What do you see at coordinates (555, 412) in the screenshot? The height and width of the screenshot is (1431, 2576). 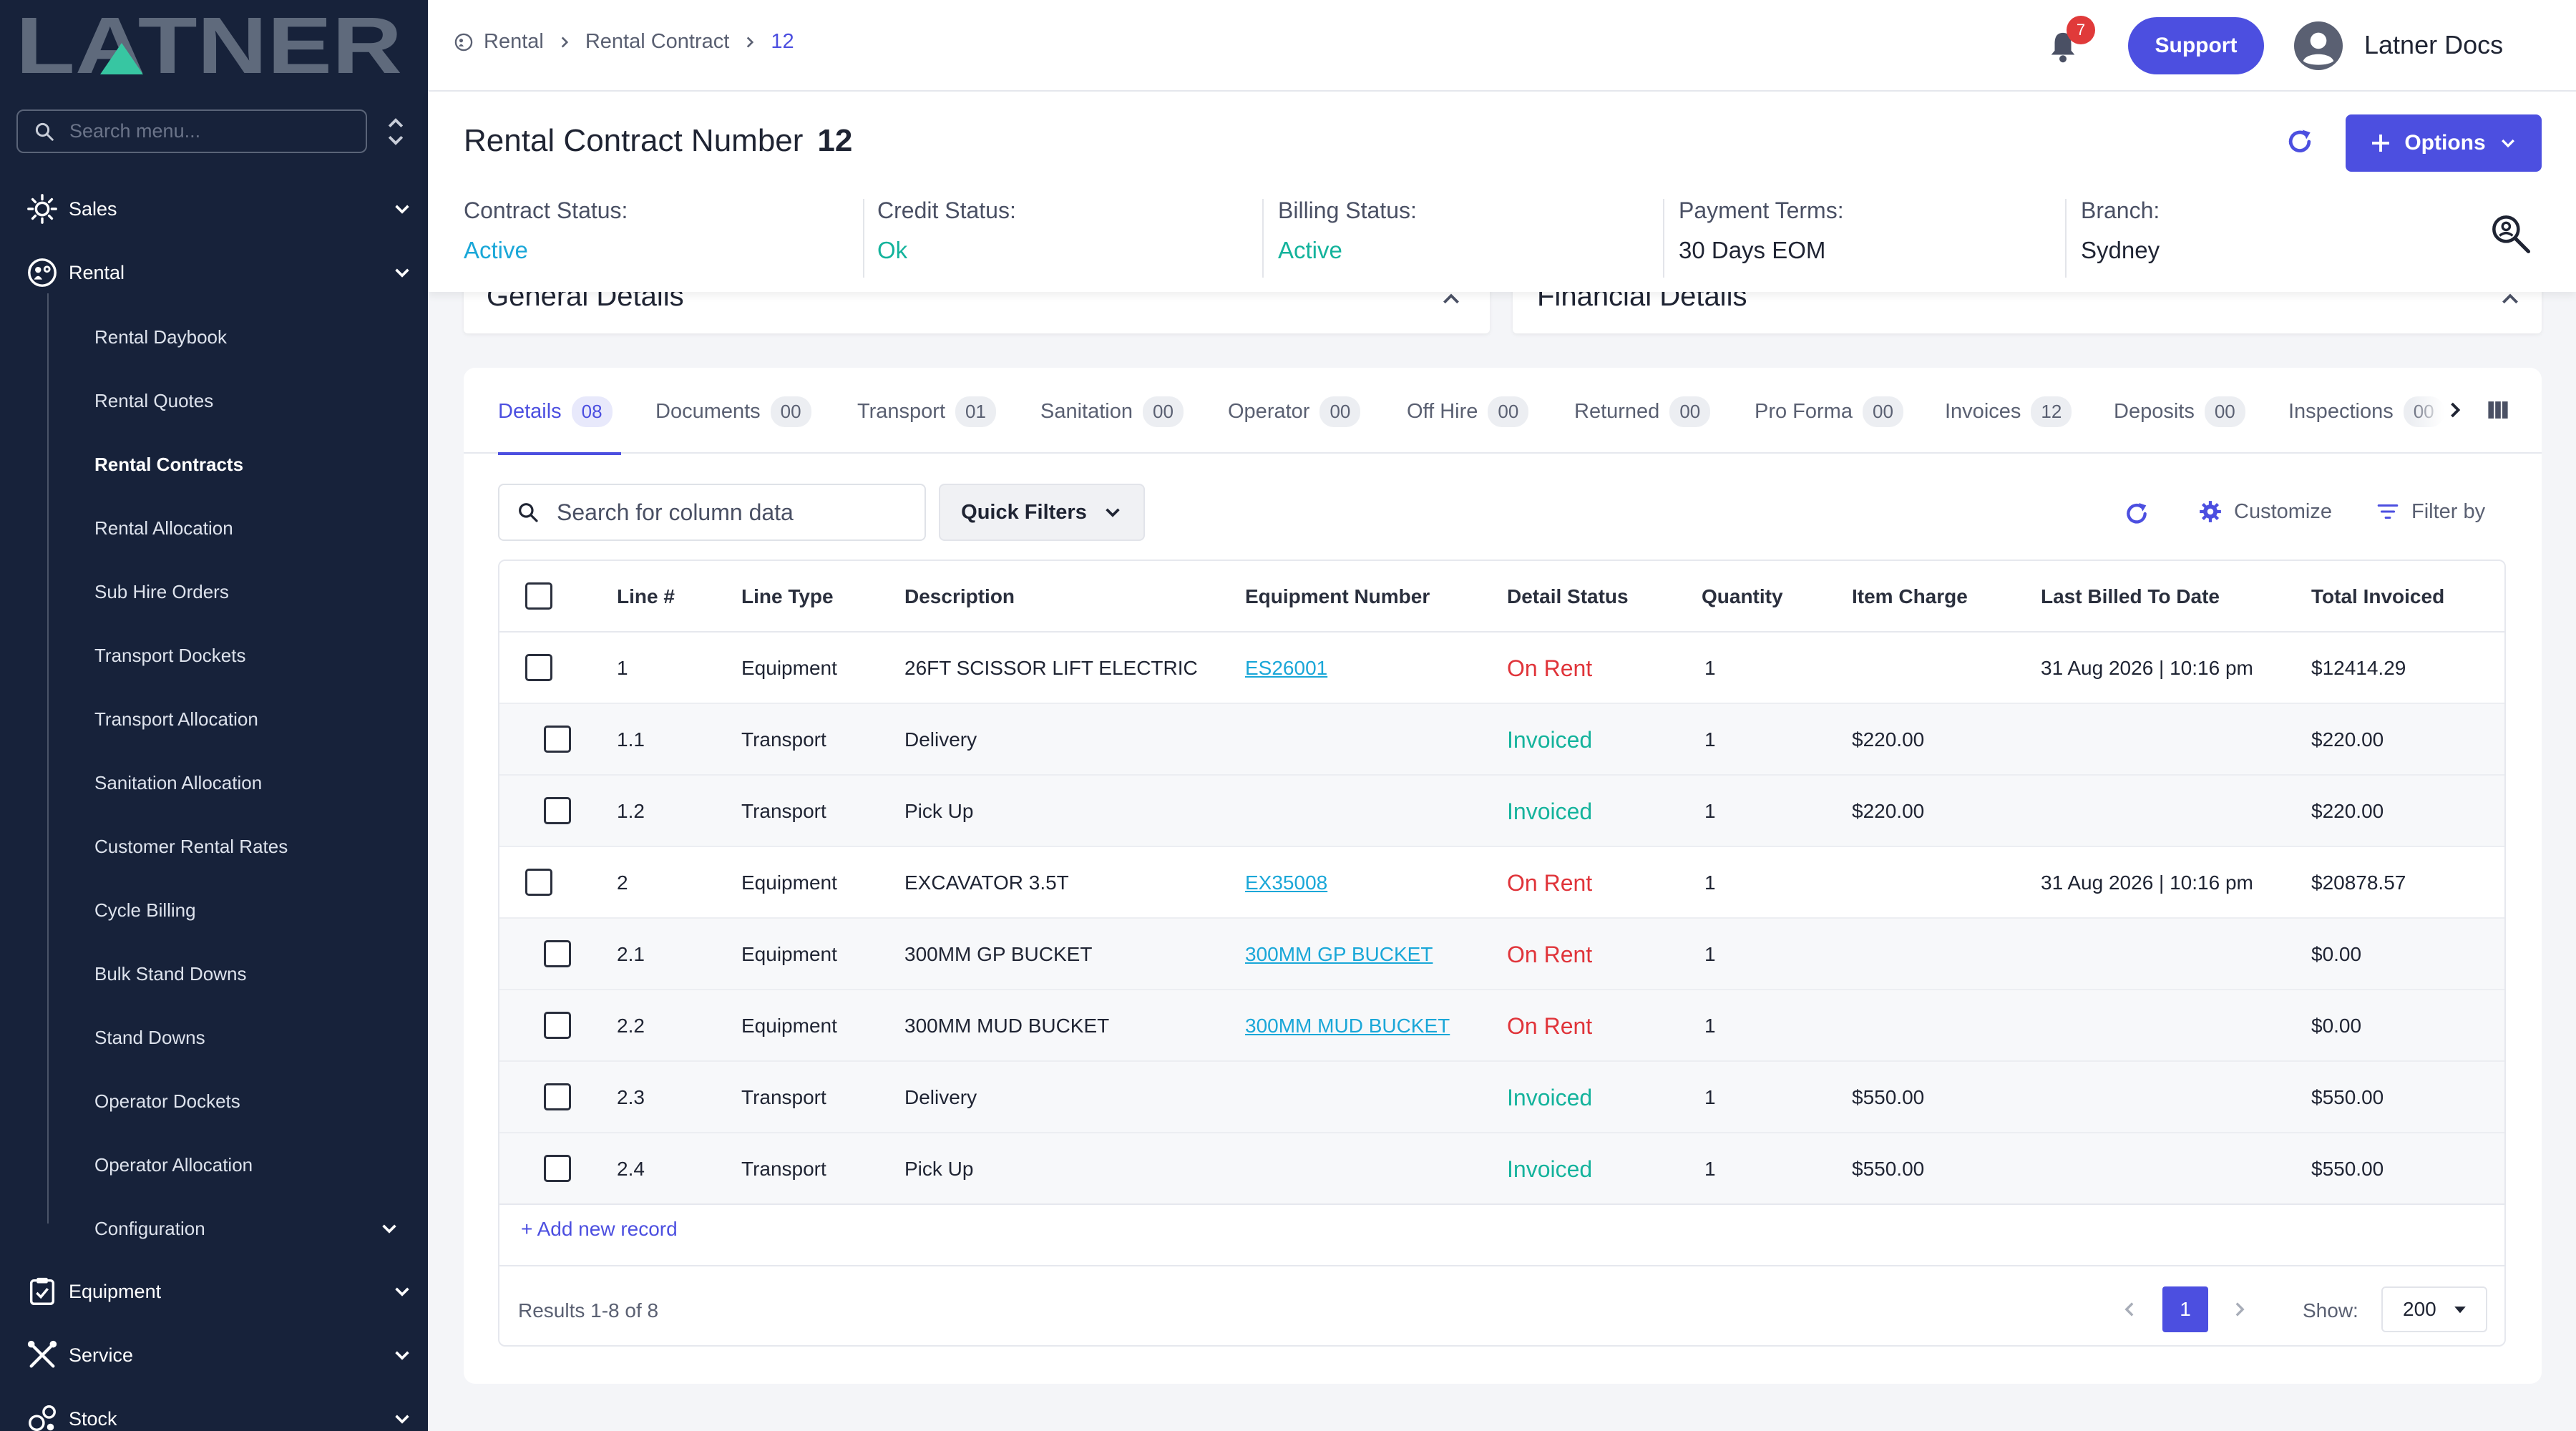 I see `tab-details: Details 08` at bounding box center [555, 412].